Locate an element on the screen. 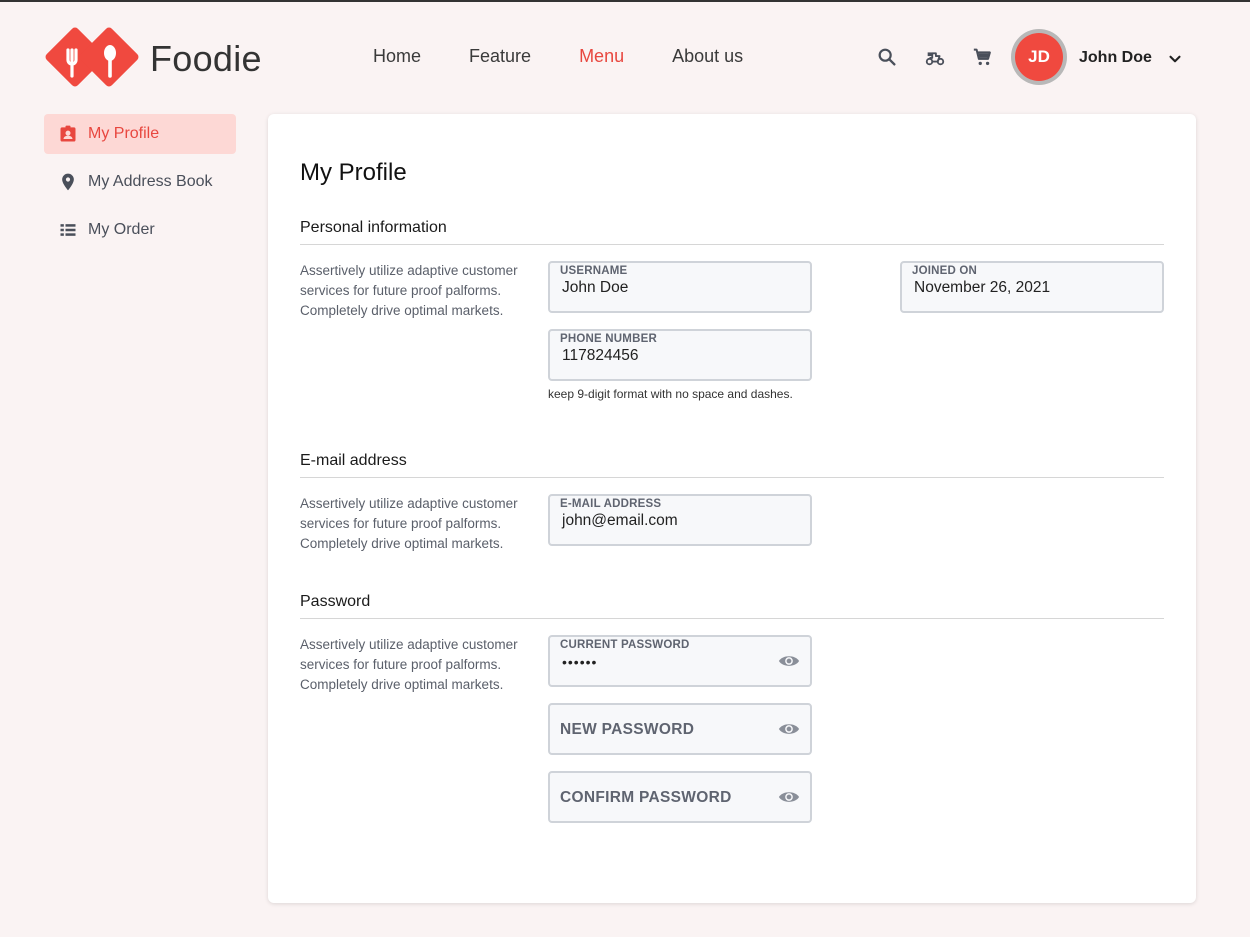  field-value: john@email.com is located at coordinates (620, 520).